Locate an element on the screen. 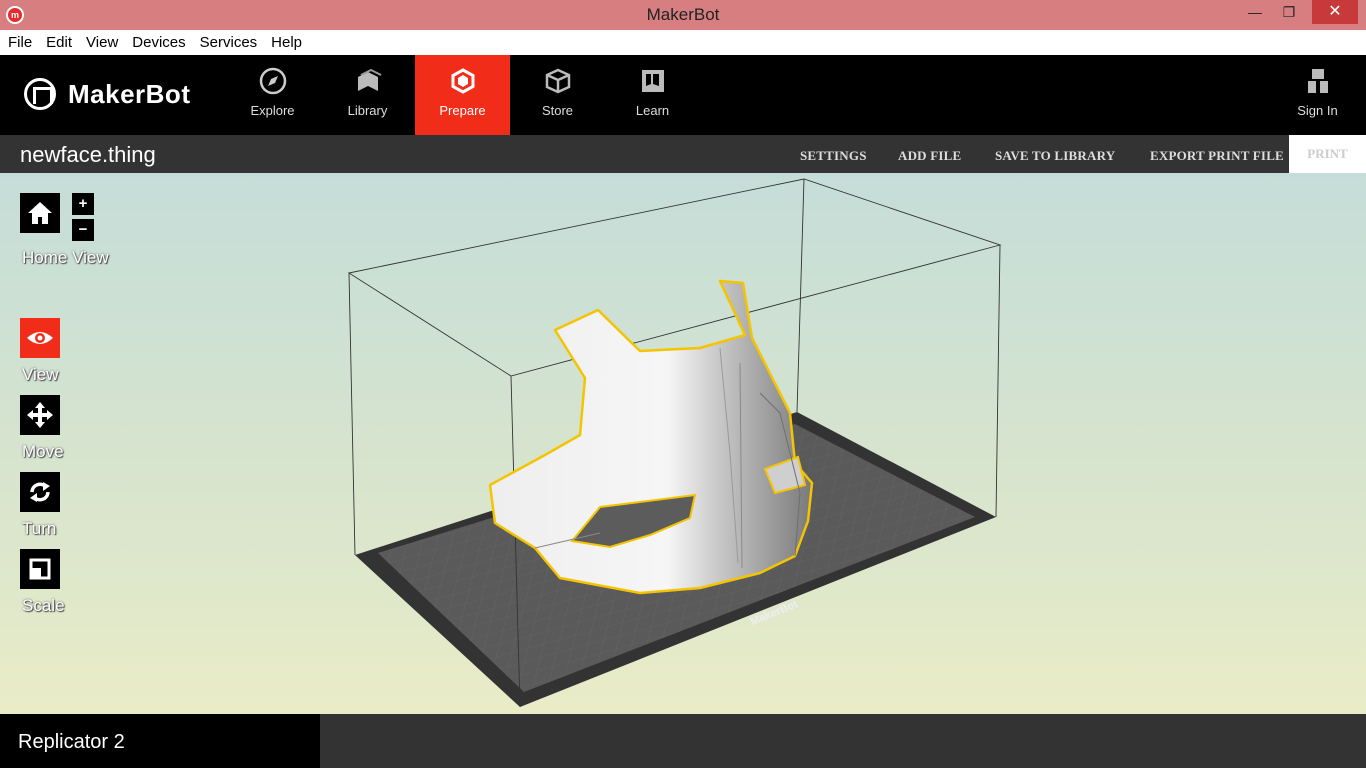  eye-icon is located at coordinates (40, 338).